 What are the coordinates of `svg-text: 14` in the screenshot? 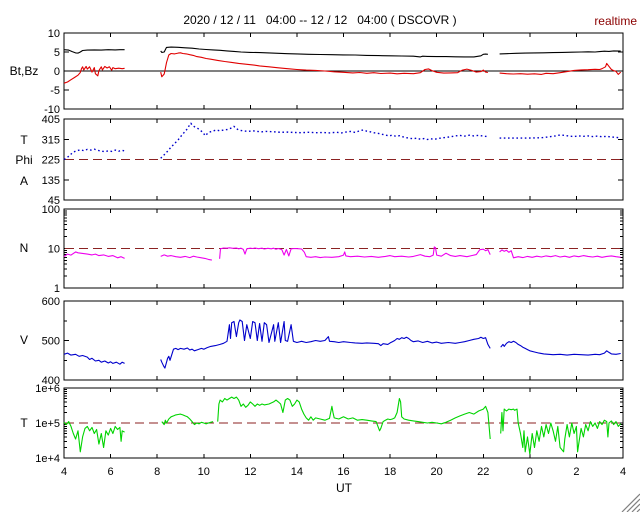 It's located at (297, 472).